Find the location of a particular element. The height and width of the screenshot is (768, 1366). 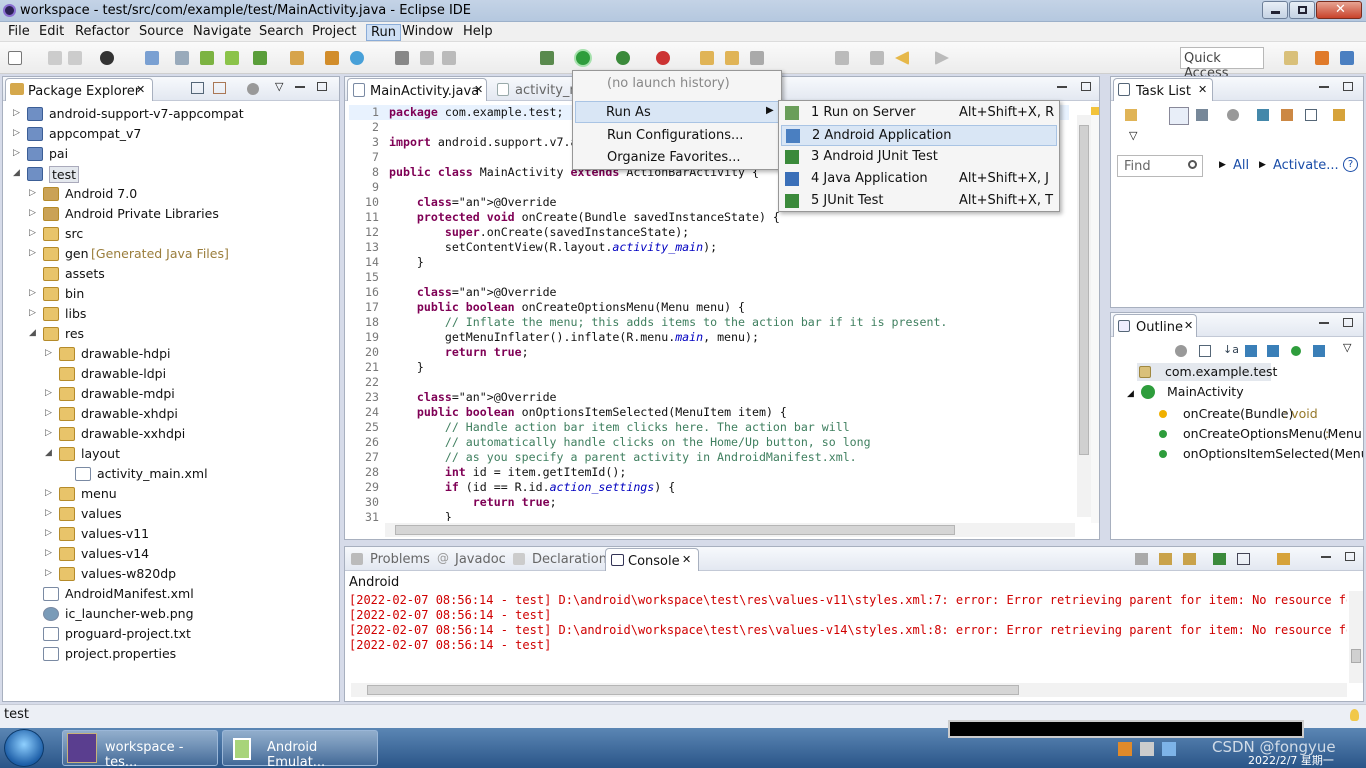

menu-file: File is located at coordinates (19, 31).